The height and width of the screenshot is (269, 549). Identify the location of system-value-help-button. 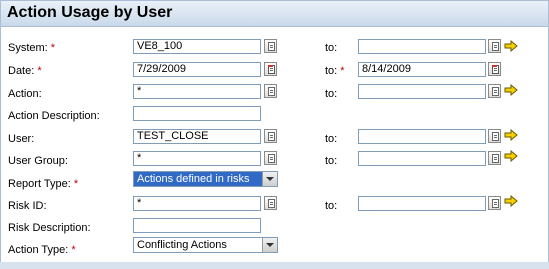
(270, 46).